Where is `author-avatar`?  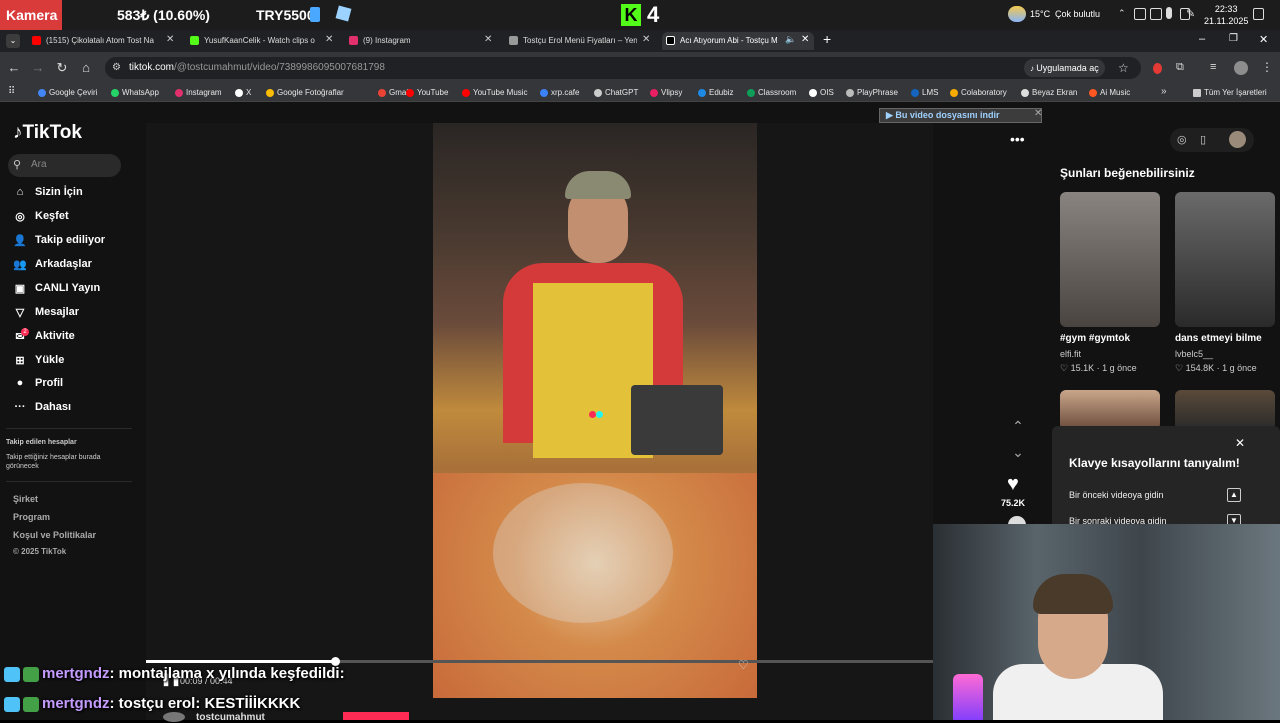 author-avatar is located at coordinates (174, 717).